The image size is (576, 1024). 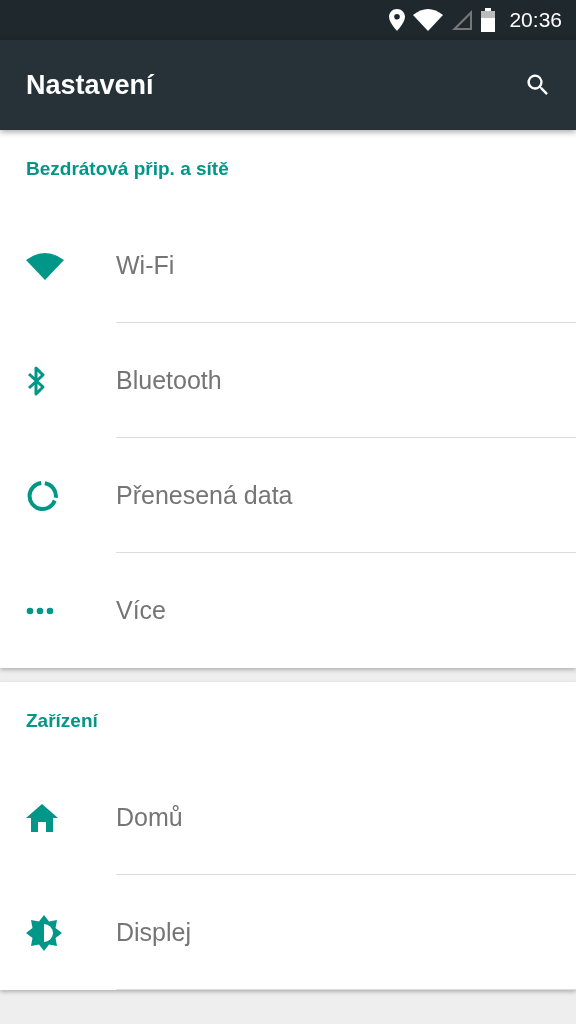 I want to click on wifi-signal-icon, so click(x=428, y=20).